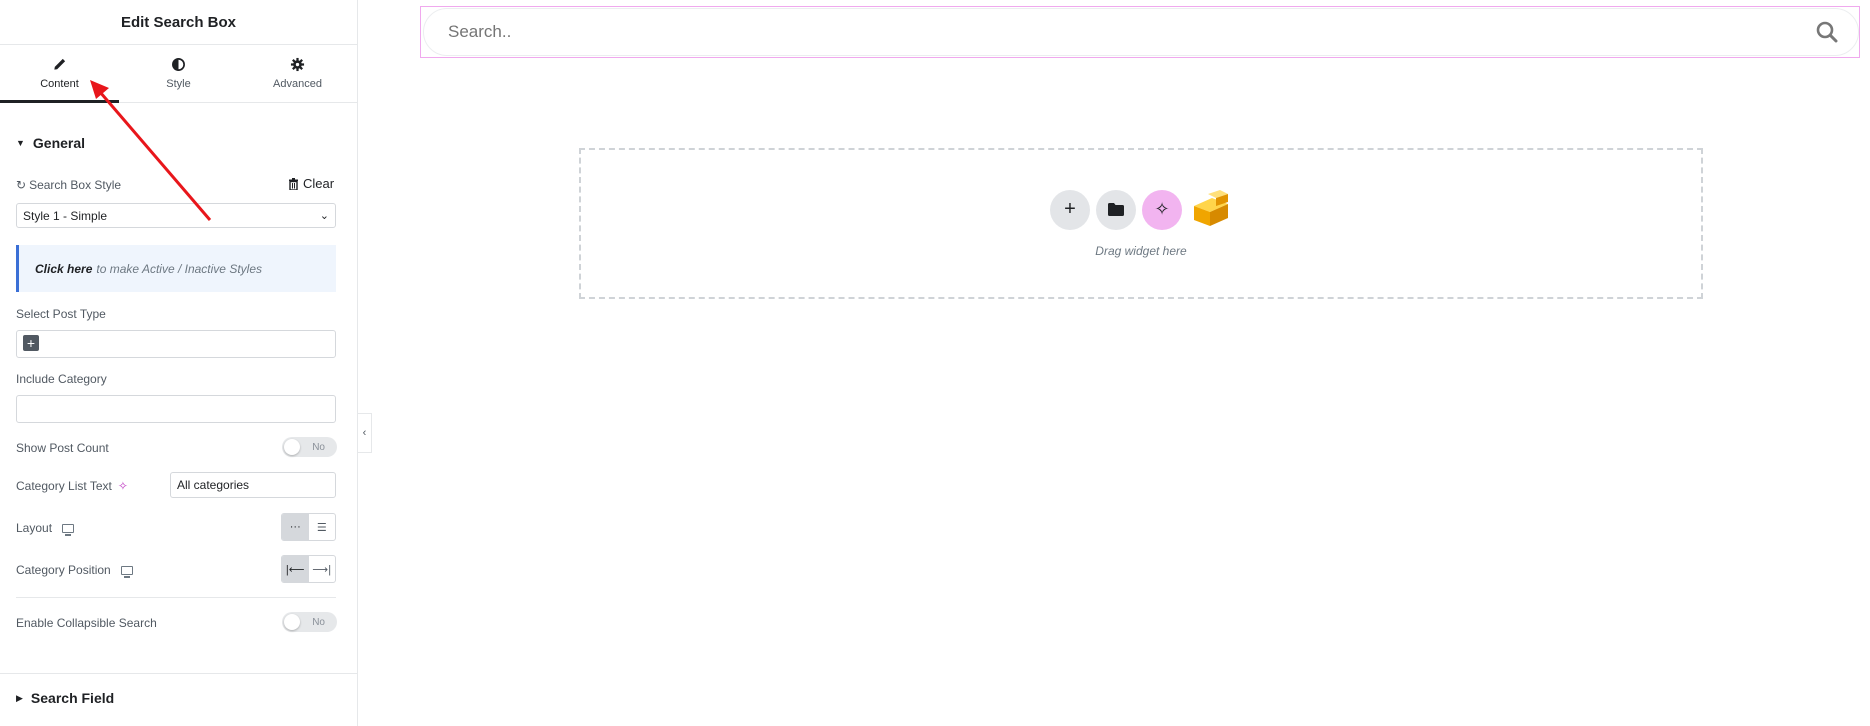  Describe the element at coordinates (178, 84) in the screenshot. I see `tab-style-label: Style` at that location.